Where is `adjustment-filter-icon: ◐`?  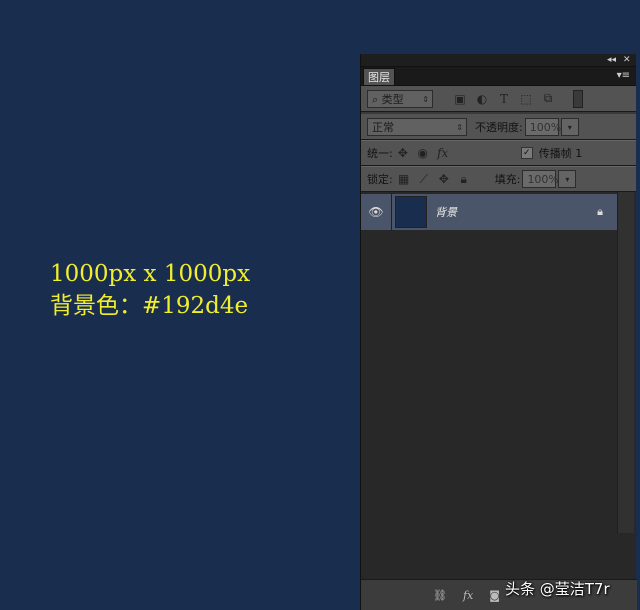 adjustment-filter-icon: ◐ is located at coordinates (482, 99).